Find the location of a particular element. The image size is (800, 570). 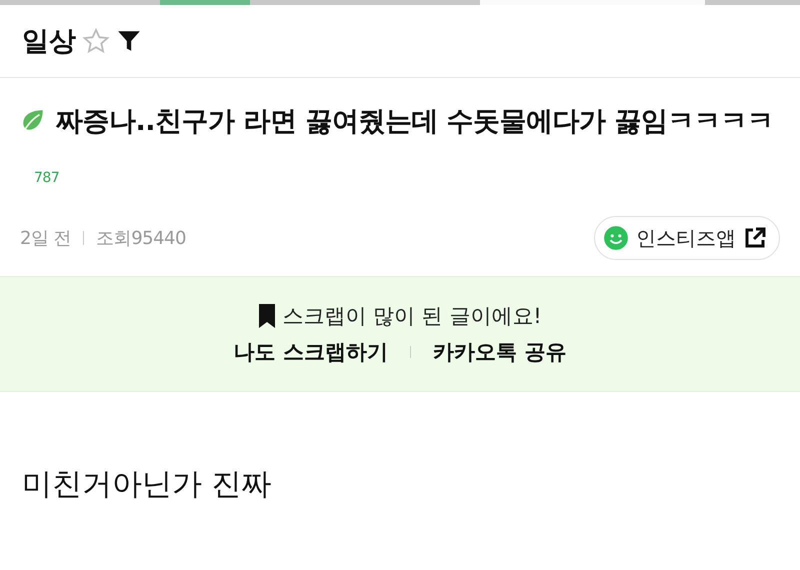

bookmark-icon is located at coordinates (267, 316).